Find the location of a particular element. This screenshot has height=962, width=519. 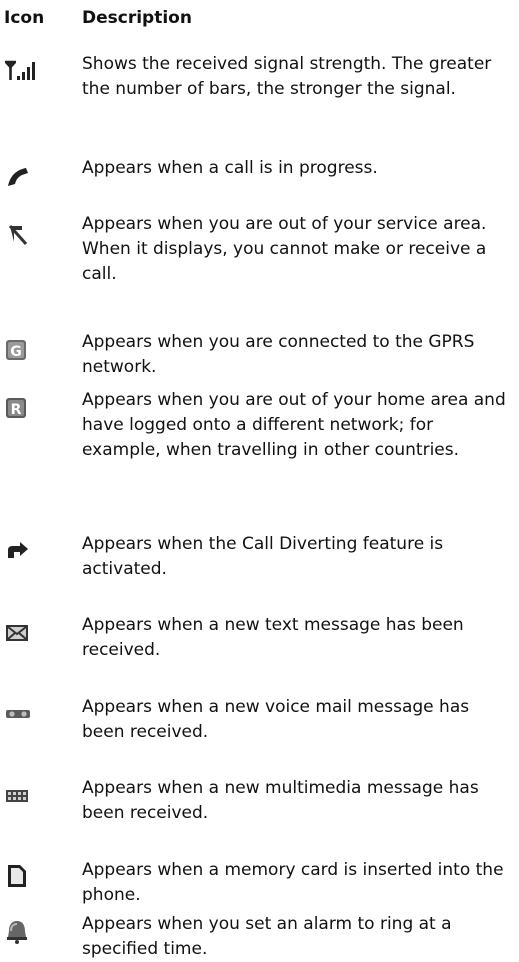

multimedia-message-icon is located at coordinates (22, 796).